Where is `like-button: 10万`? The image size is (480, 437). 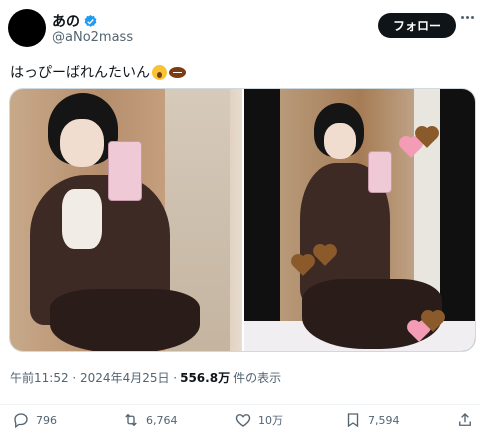
like-button: 10万 is located at coordinates (258, 420).